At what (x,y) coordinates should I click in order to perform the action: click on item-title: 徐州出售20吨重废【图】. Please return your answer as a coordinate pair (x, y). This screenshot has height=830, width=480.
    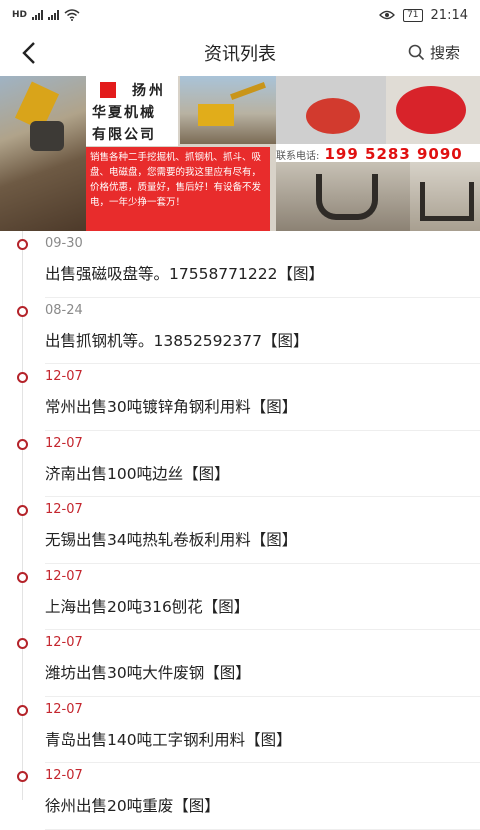
    Looking at the image, I should click on (132, 806).